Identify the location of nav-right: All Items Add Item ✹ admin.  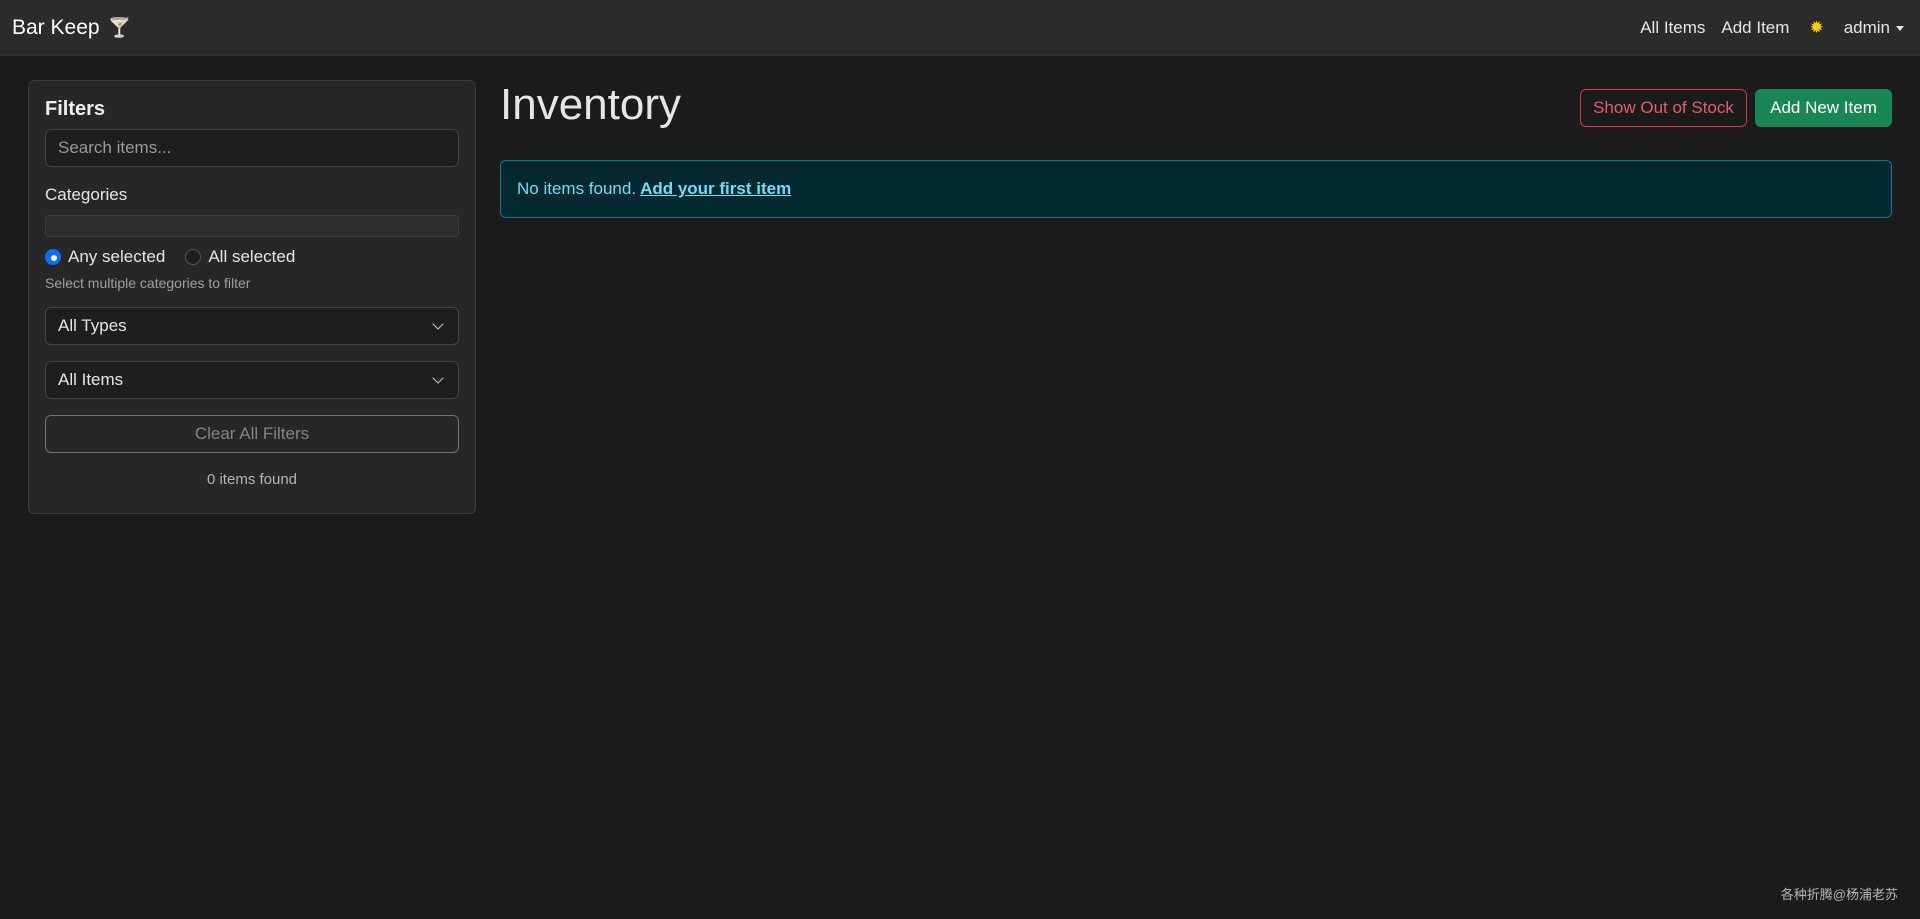
(1774, 28).